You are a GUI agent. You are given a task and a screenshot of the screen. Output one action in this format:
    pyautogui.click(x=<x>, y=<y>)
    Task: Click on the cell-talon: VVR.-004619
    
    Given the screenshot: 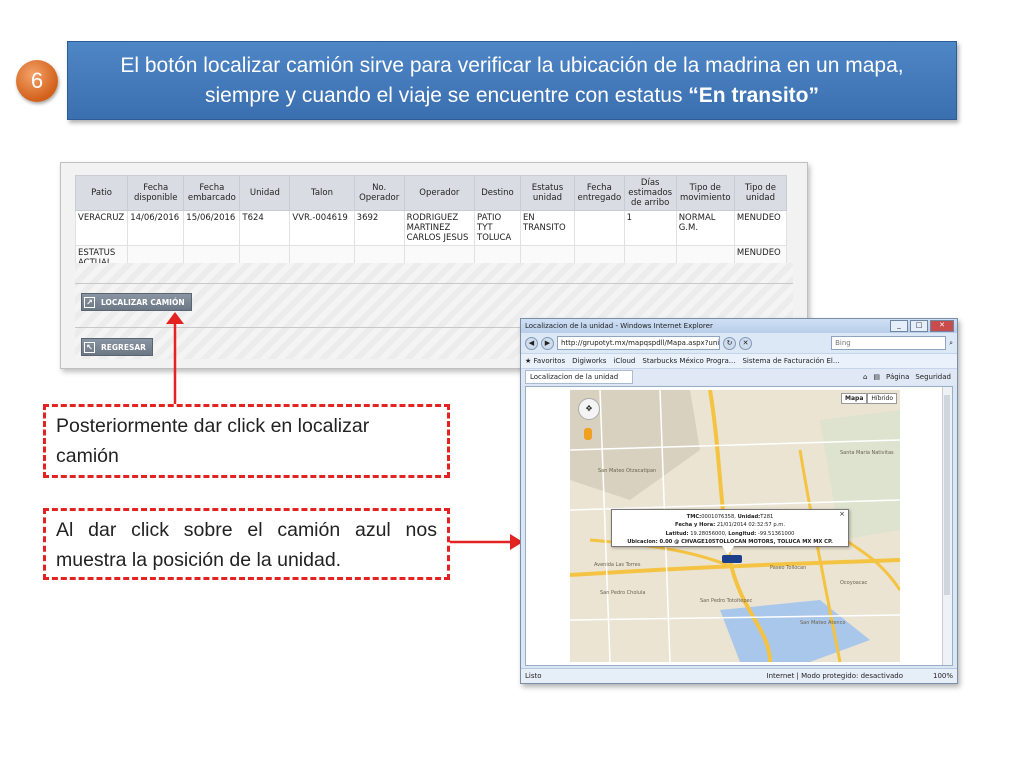 What is the action you would take?
    pyautogui.click(x=322, y=228)
    